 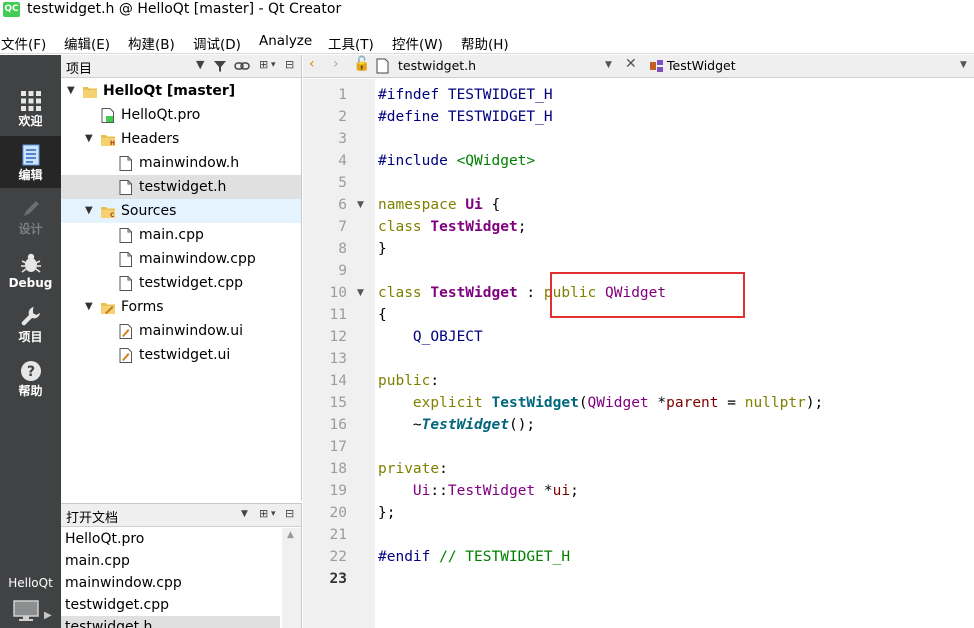 I want to click on line-number: 15, so click(x=338, y=403).